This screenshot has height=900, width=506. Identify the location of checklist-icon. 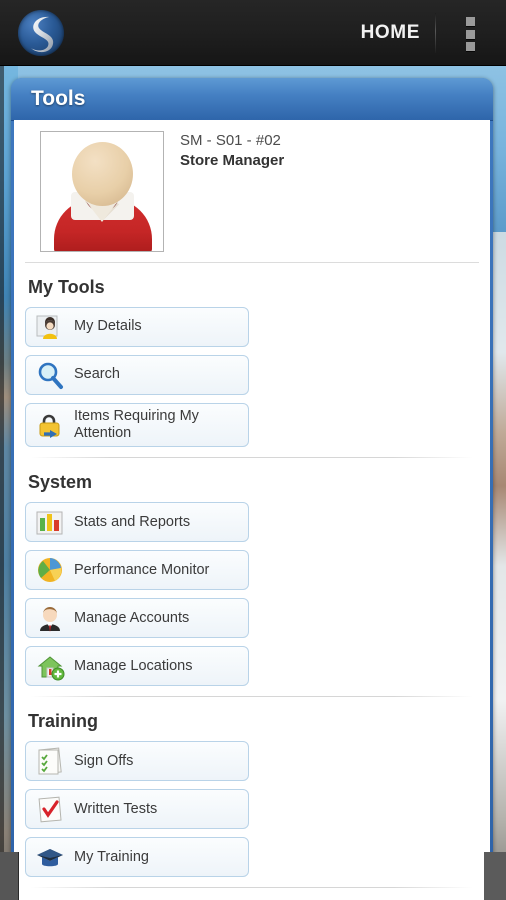
(50, 761).